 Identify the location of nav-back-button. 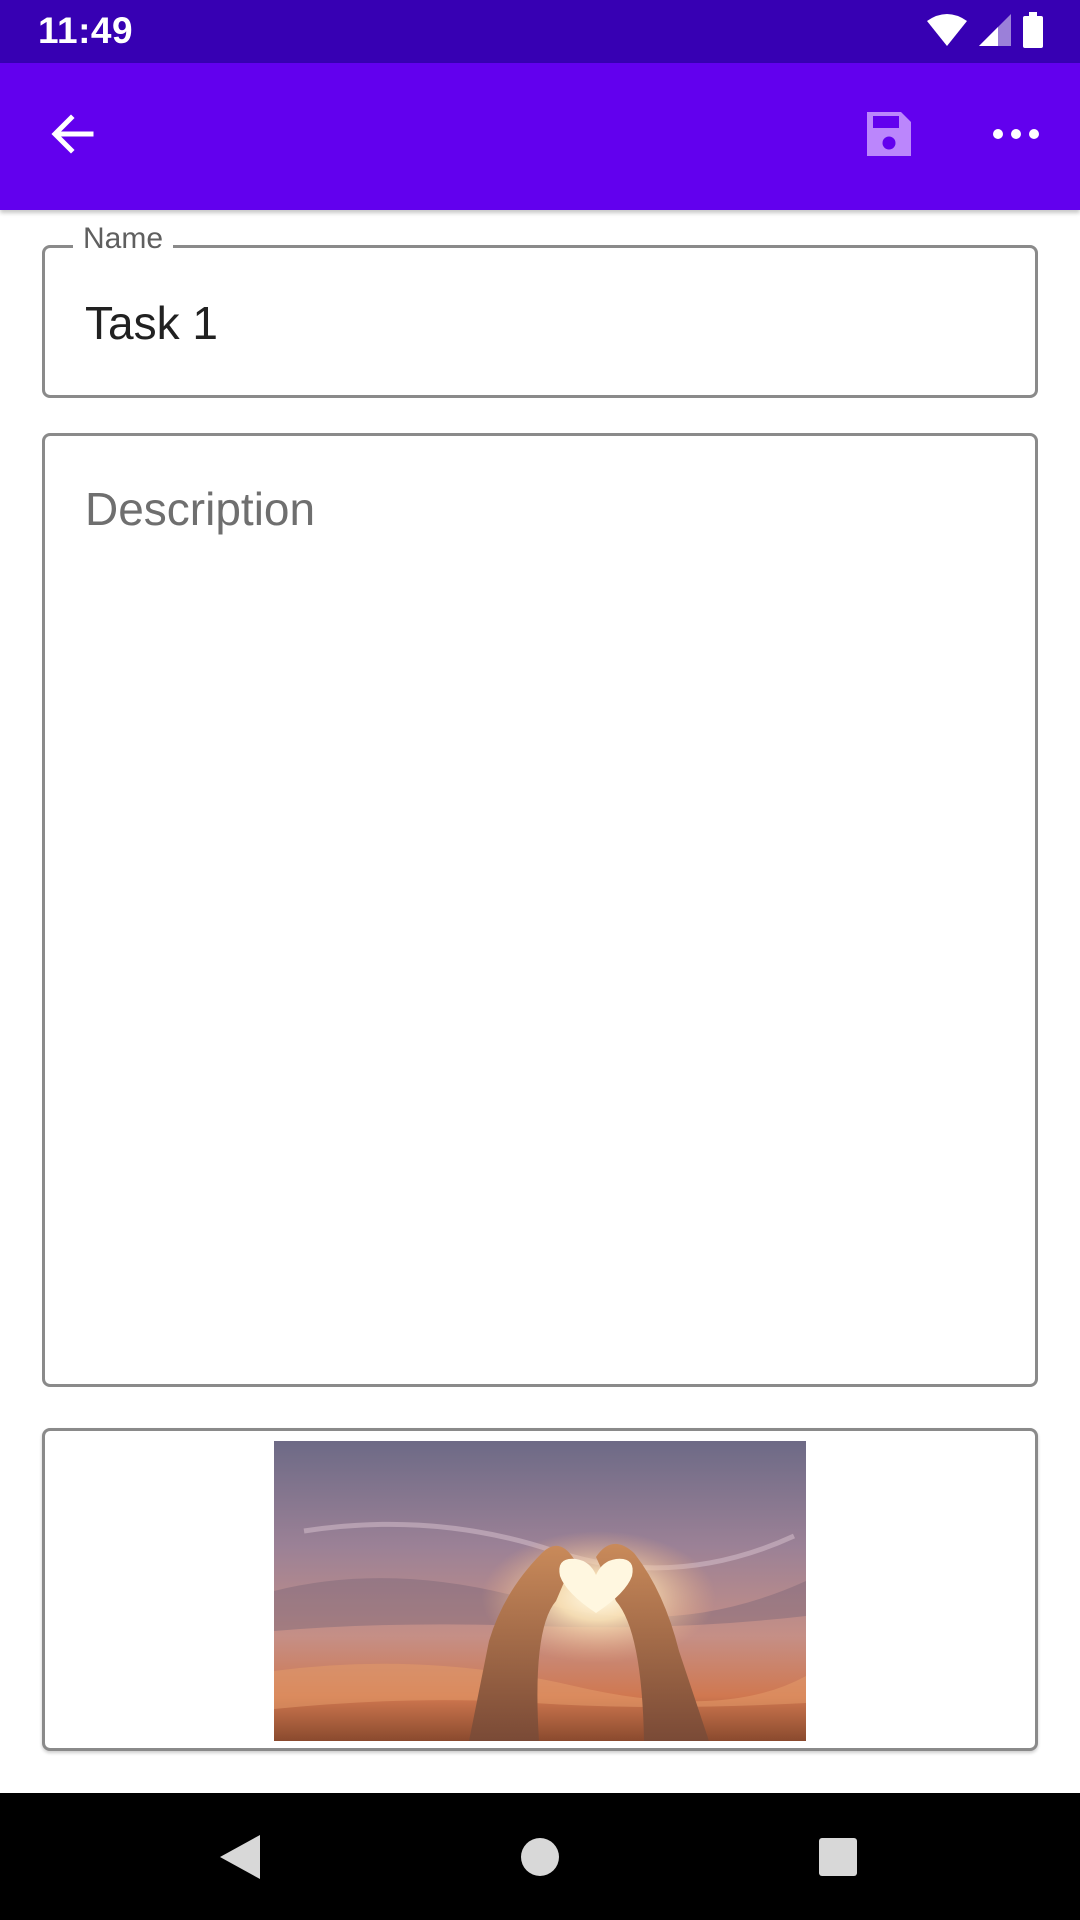
(240, 1857).